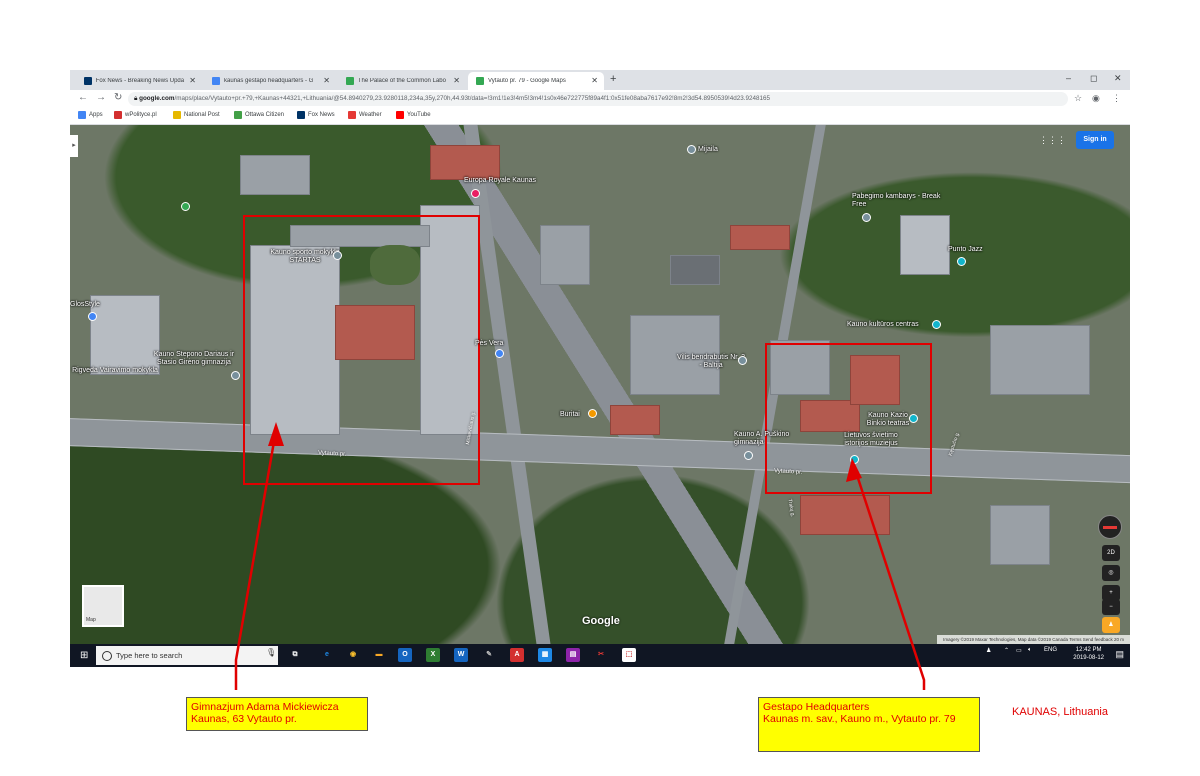  What do you see at coordinates (888, 420) in the screenshot?
I see `place-label: Kauno Kazio Binkio teatras` at bounding box center [888, 420].